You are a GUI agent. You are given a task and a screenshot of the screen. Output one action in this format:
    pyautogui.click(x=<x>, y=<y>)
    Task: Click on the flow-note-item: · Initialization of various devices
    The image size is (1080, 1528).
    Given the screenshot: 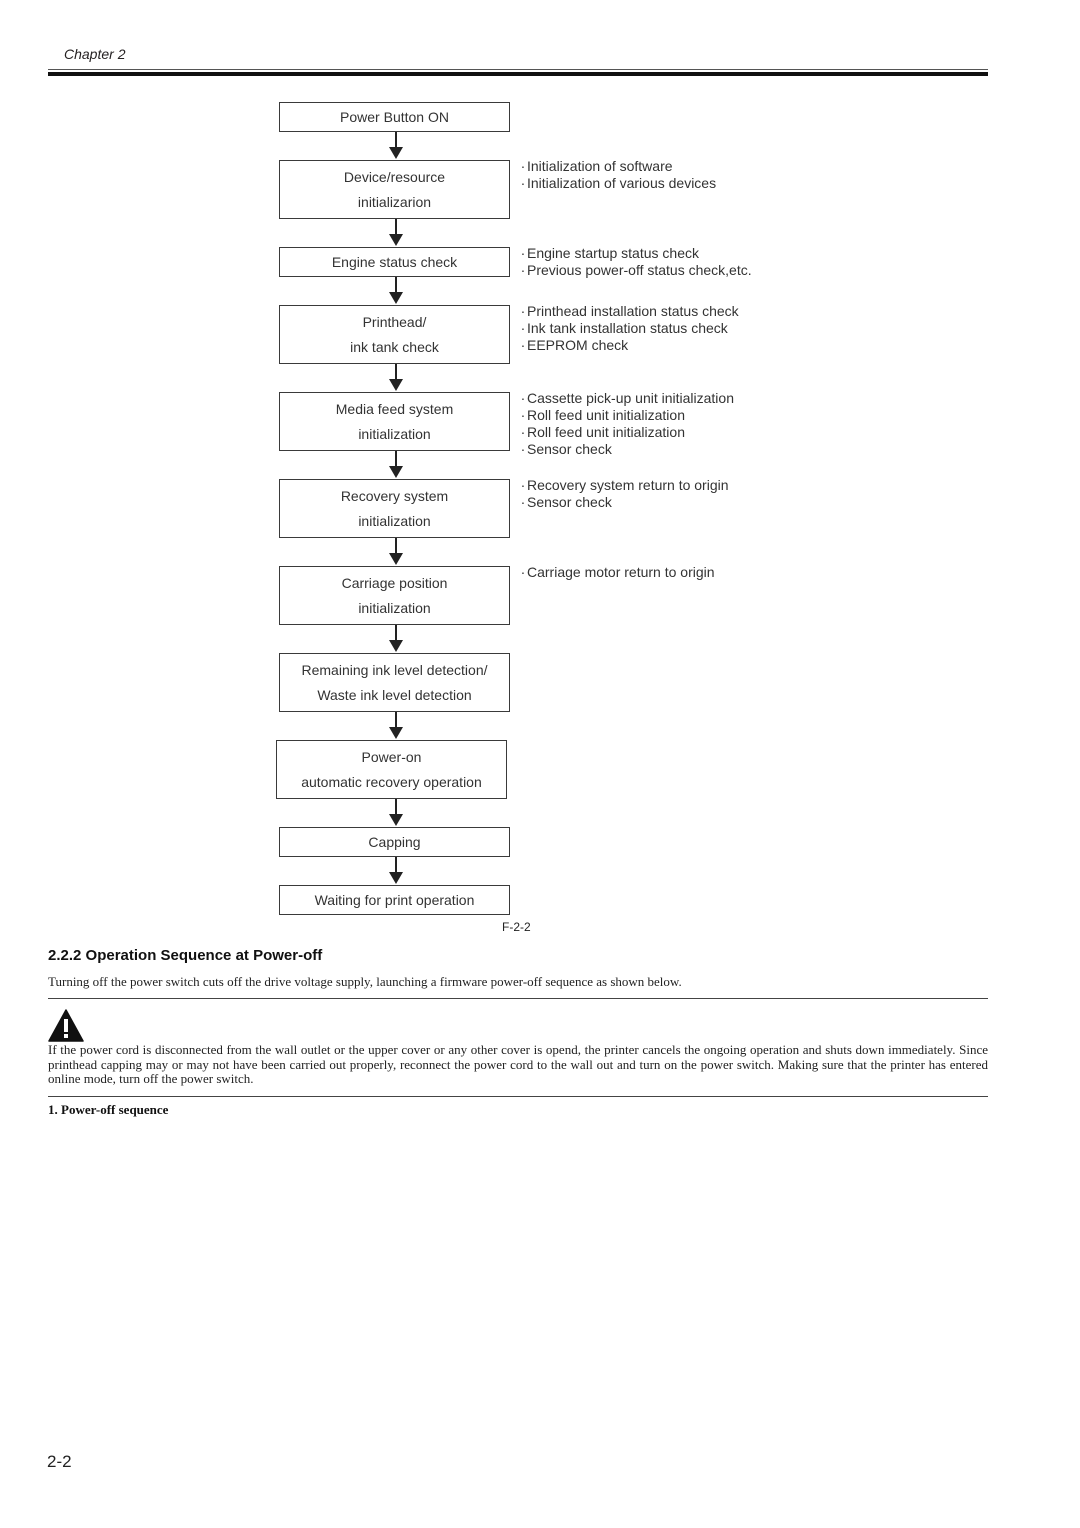 What is the action you would take?
    pyautogui.click(x=617, y=183)
    